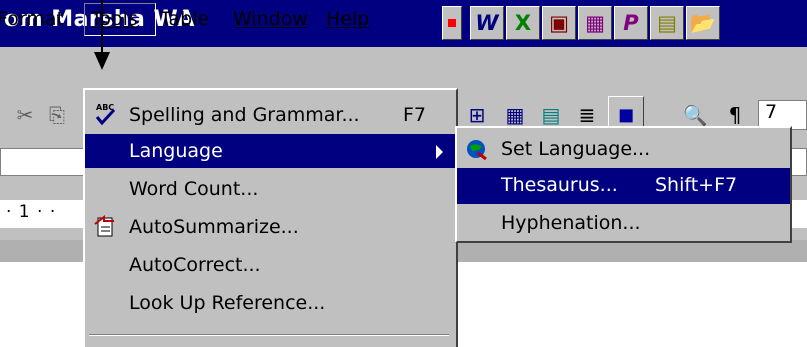  I want to click on word-app-icon: W, so click(487, 23).